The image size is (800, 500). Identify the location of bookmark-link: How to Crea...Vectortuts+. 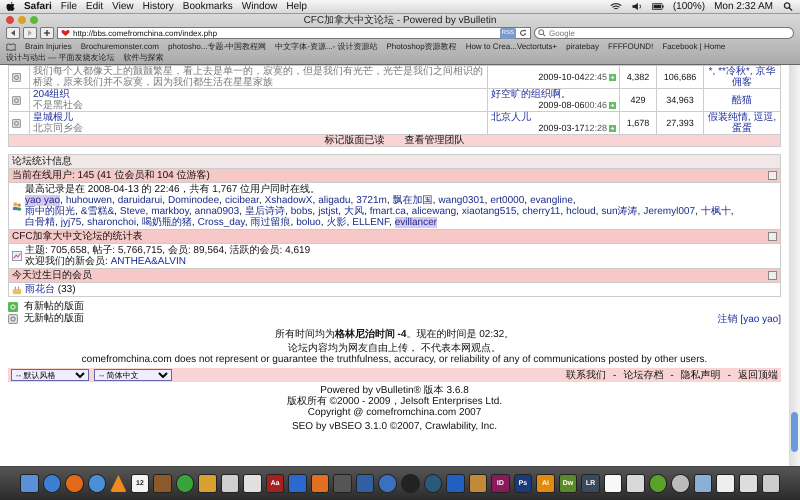
(512, 46).